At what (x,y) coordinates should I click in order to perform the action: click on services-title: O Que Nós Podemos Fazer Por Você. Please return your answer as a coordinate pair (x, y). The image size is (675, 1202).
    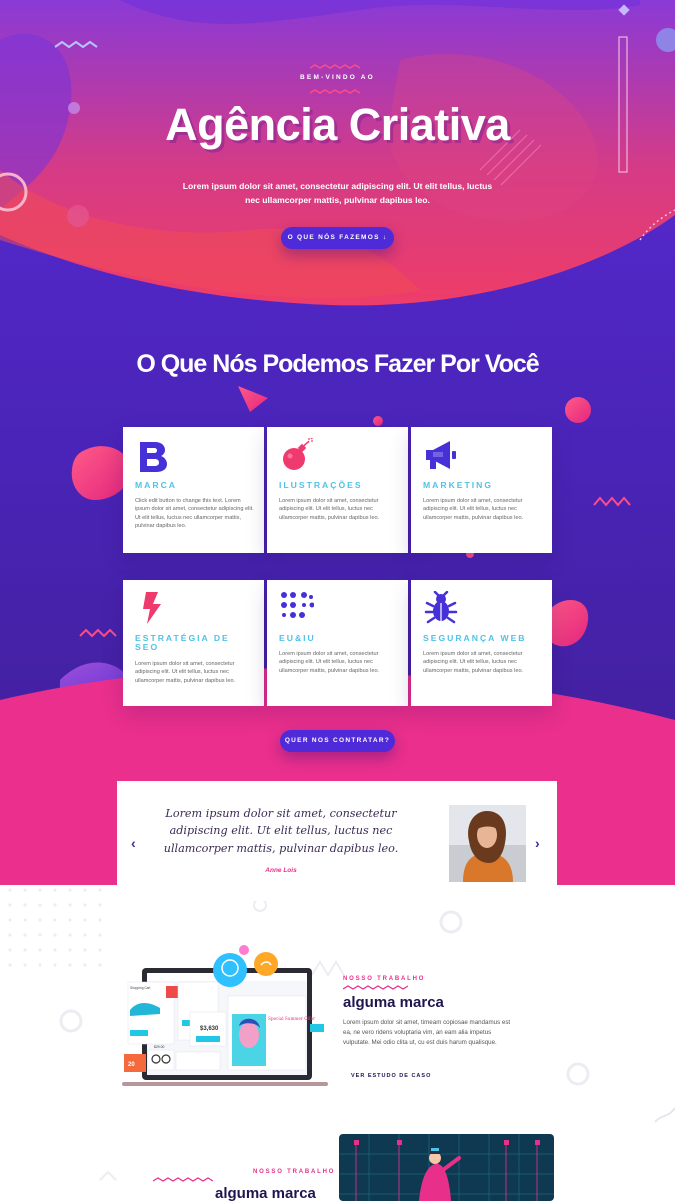
    Looking at the image, I should click on (337, 364).